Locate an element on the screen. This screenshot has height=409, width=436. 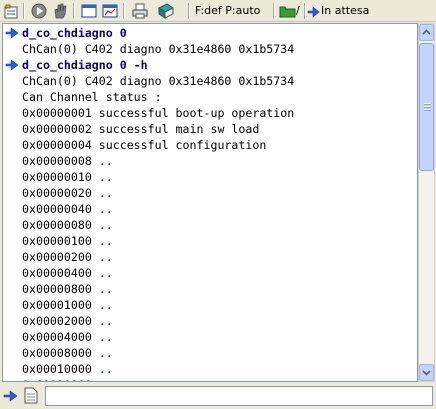
folder-path-label: / is located at coordinates (298, 10).